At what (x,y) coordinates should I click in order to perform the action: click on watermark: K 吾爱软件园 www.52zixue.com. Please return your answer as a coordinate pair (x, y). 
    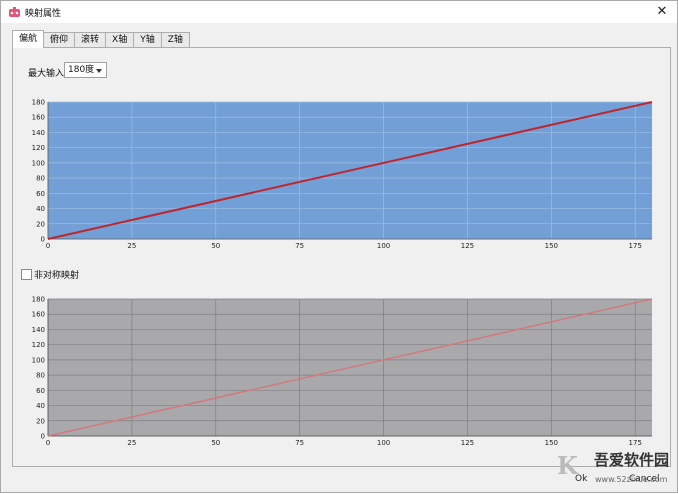
    Looking at the image, I should click on (613, 470).